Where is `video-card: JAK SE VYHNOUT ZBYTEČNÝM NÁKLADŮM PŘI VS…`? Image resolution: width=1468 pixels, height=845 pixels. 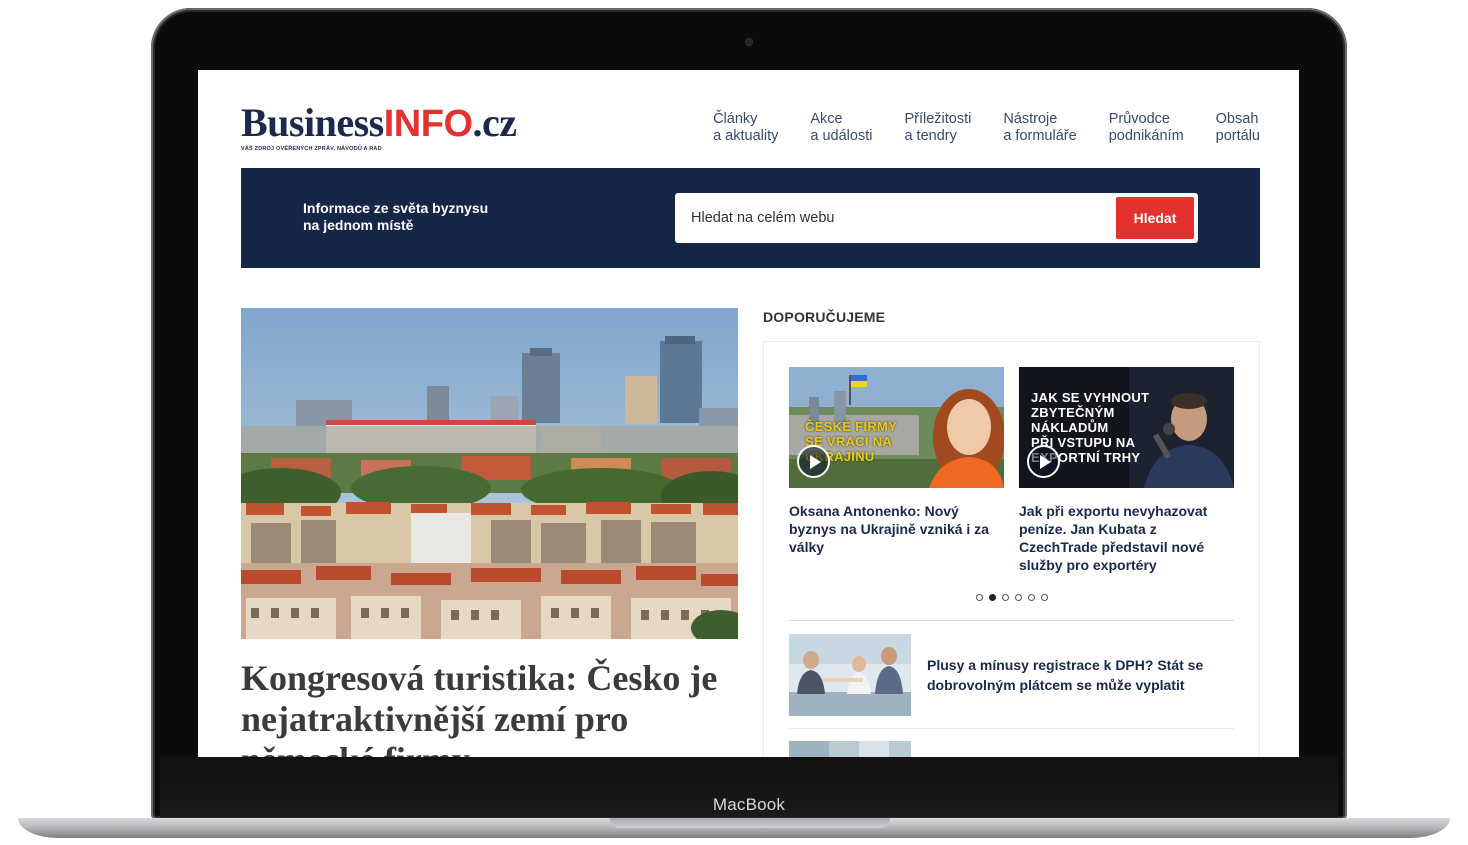
video-card: JAK SE VYHNOUT ZBYTEČNÝM NÁKLADŮM PŘI VS… is located at coordinates (1126, 470).